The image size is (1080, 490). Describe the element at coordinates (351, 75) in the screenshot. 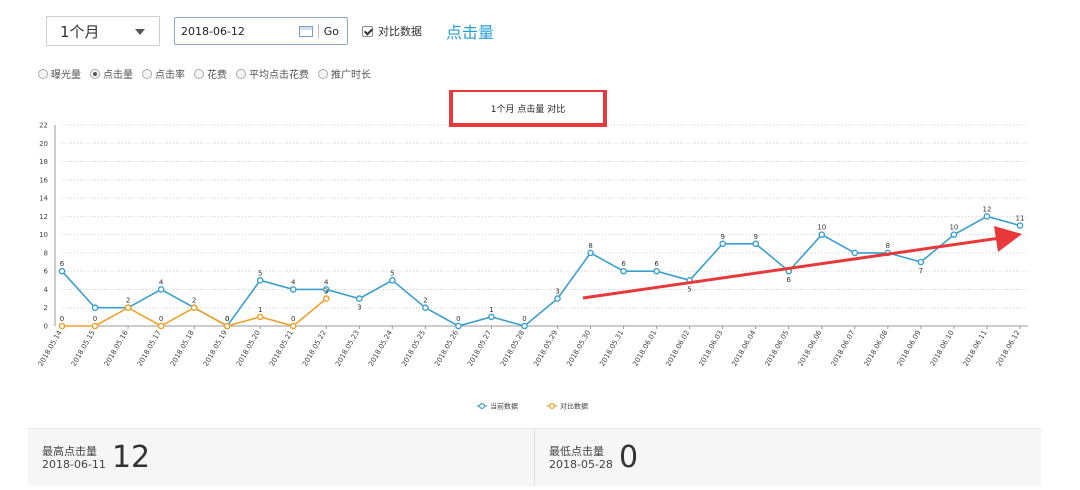

I see `metric-option-label: 推广时长` at that location.